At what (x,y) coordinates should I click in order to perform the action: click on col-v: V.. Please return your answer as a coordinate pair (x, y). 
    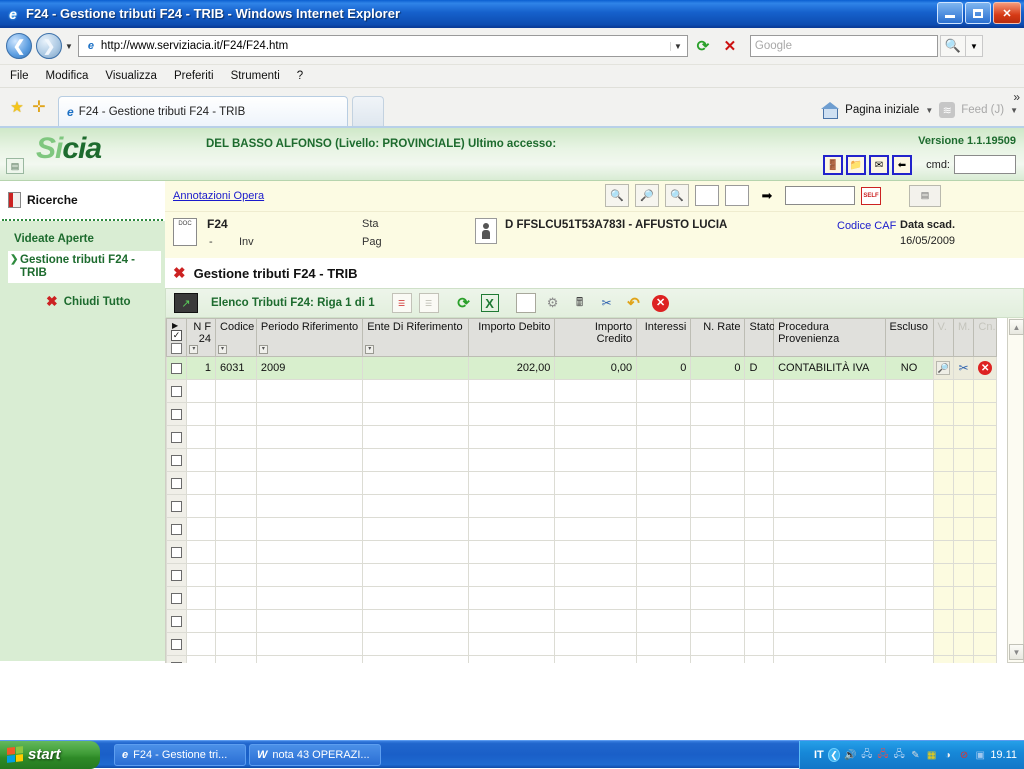
    Looking at the image, I should click on (943, 338).